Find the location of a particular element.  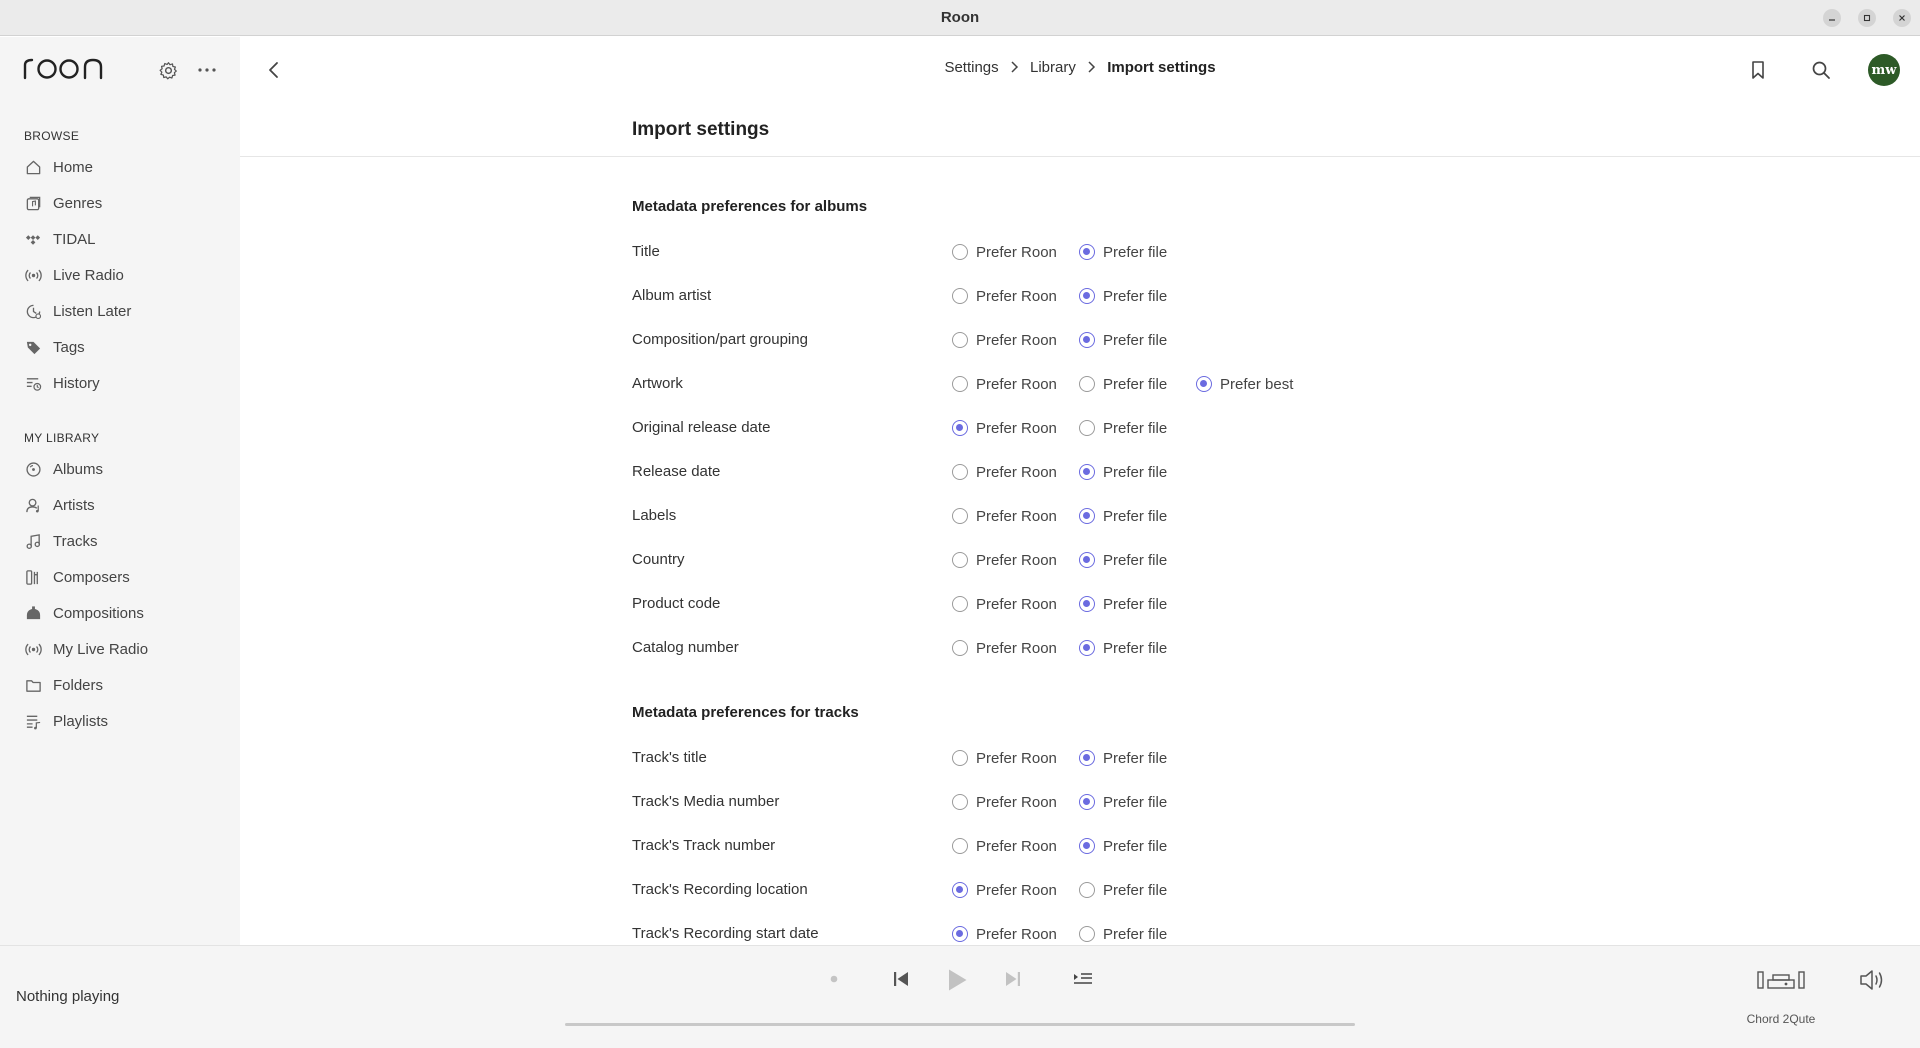

radio-option-label: Prefer best is located at coordinates (1257, 384).